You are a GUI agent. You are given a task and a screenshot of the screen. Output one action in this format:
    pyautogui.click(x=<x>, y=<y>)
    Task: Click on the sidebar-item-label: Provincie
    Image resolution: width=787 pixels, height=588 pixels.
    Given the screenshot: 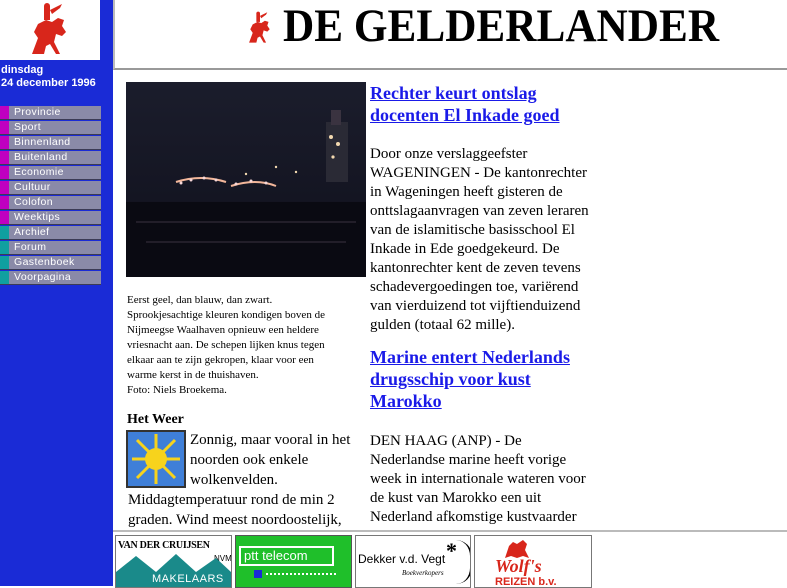 What is the action you would take?
    pyautogui.click(x=37, y=112)
    